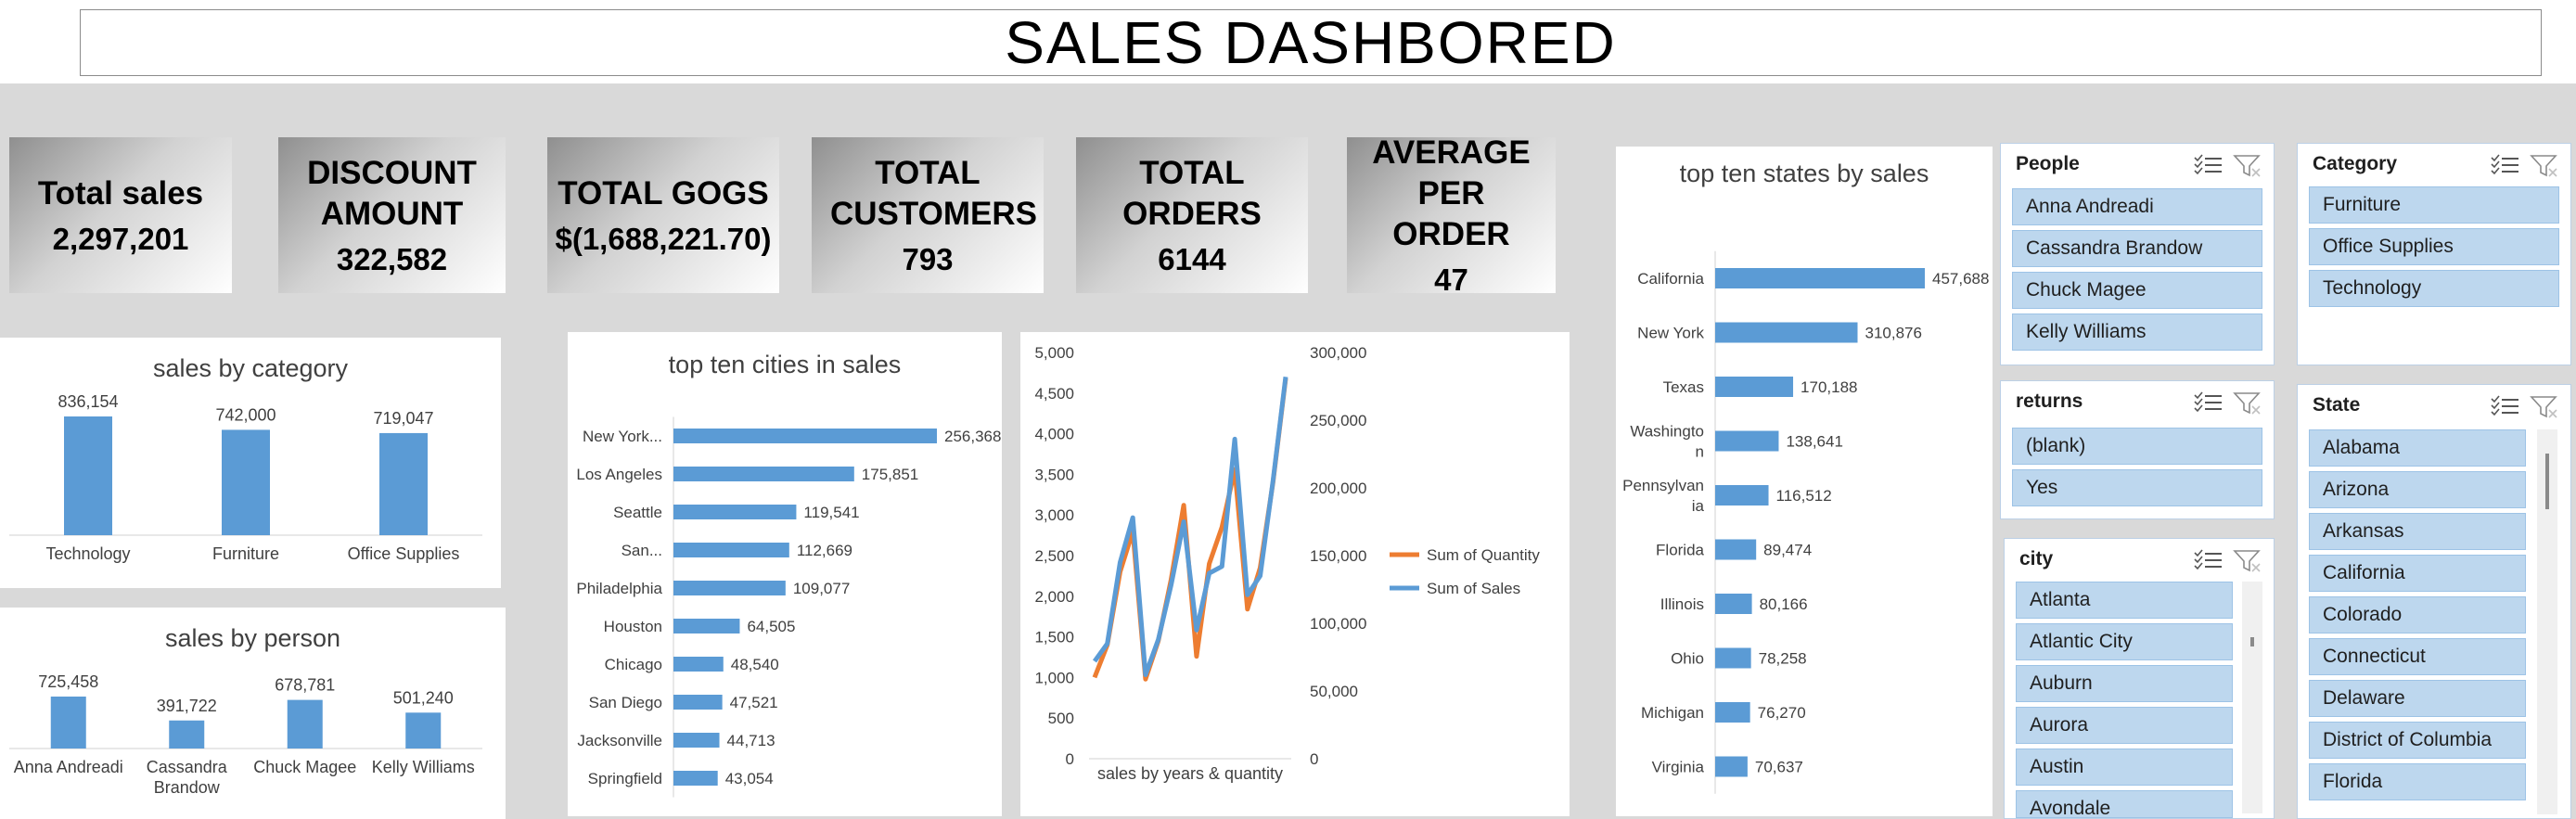 This screenshot has height=819, width=2576. Describe the element at coordinates (87, 553) in the screenshot. I see `category-label: Technology` at that location.